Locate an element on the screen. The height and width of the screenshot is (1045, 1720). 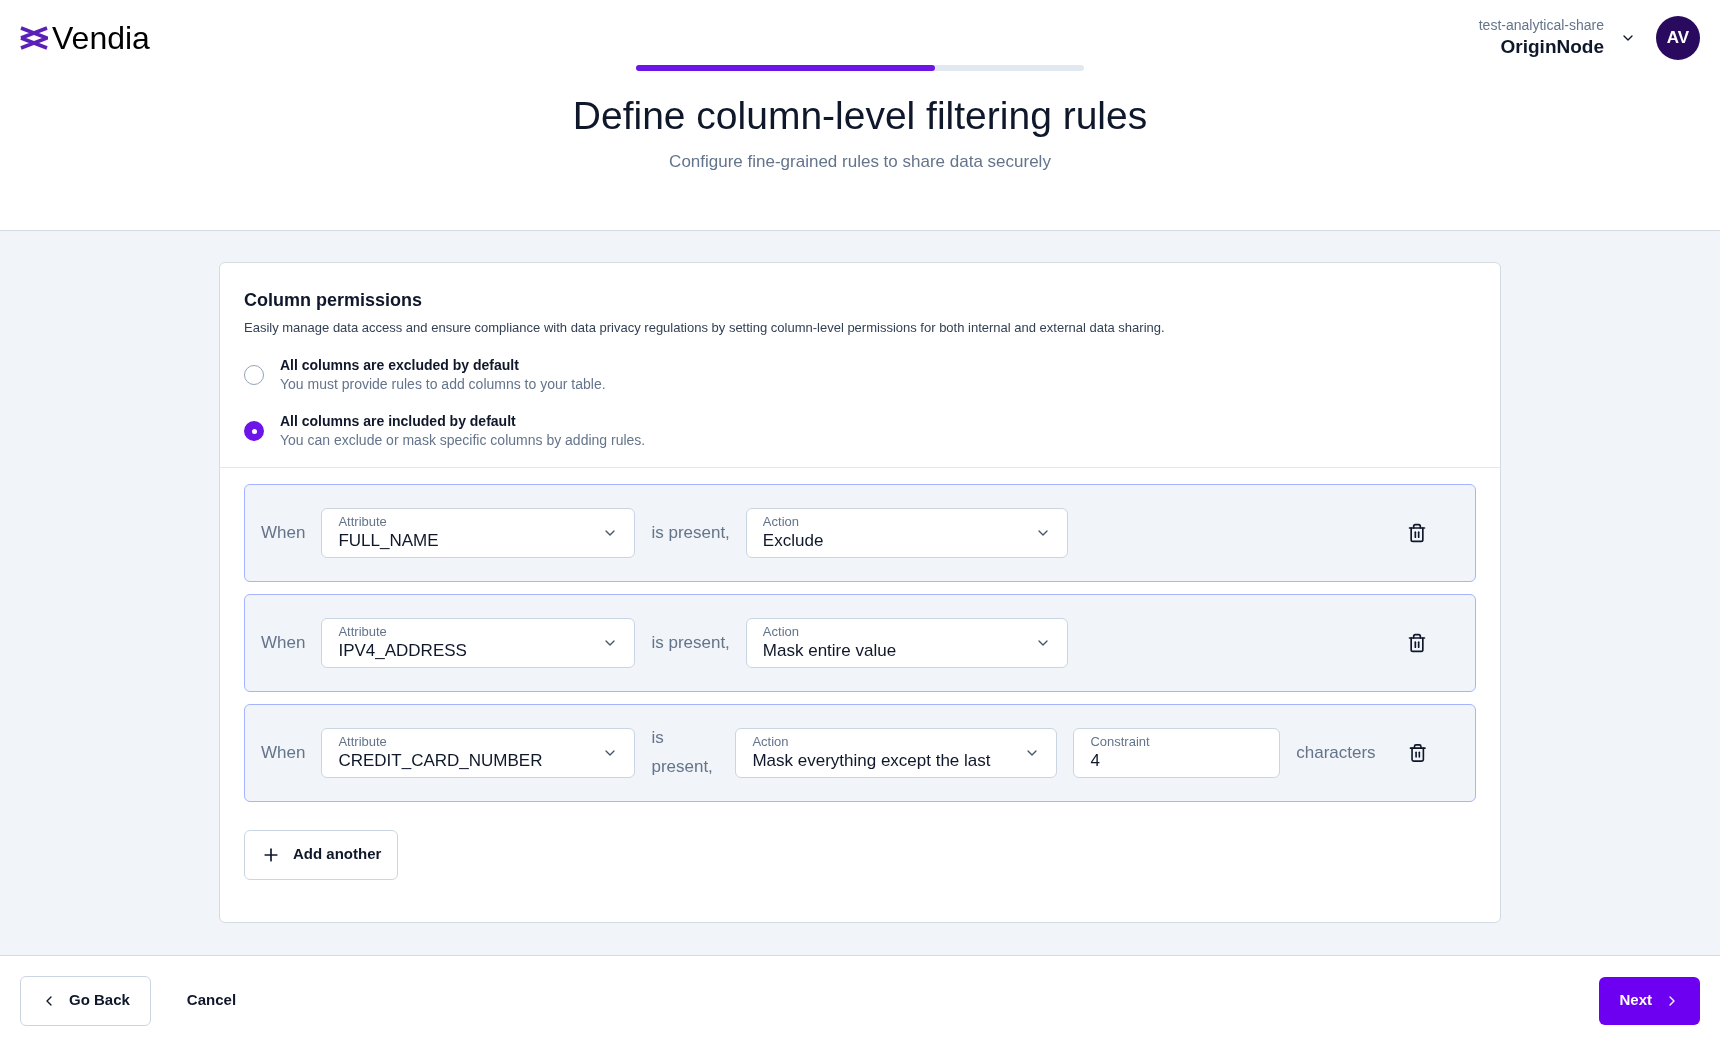
dropdown-field: Action Exclude is located at coordinates (906, 532).